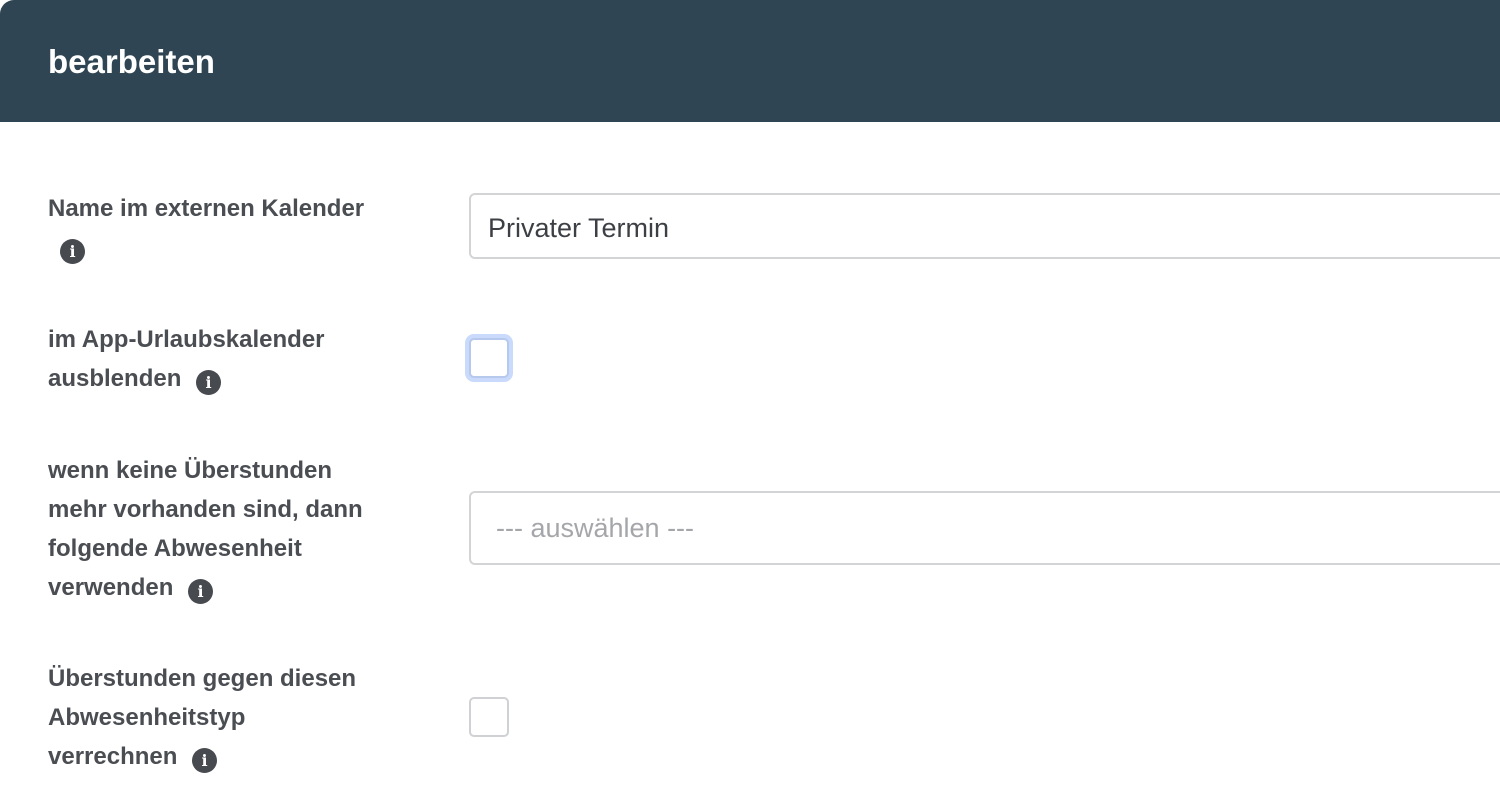 The height and width of the screenshot is (804, 1500). What do you see at coordinates (186, 339) in the screenshot?
I see `hide-in-calendar-label-line1: im App-Urlaubskalender` at bounding box center [186, 339].